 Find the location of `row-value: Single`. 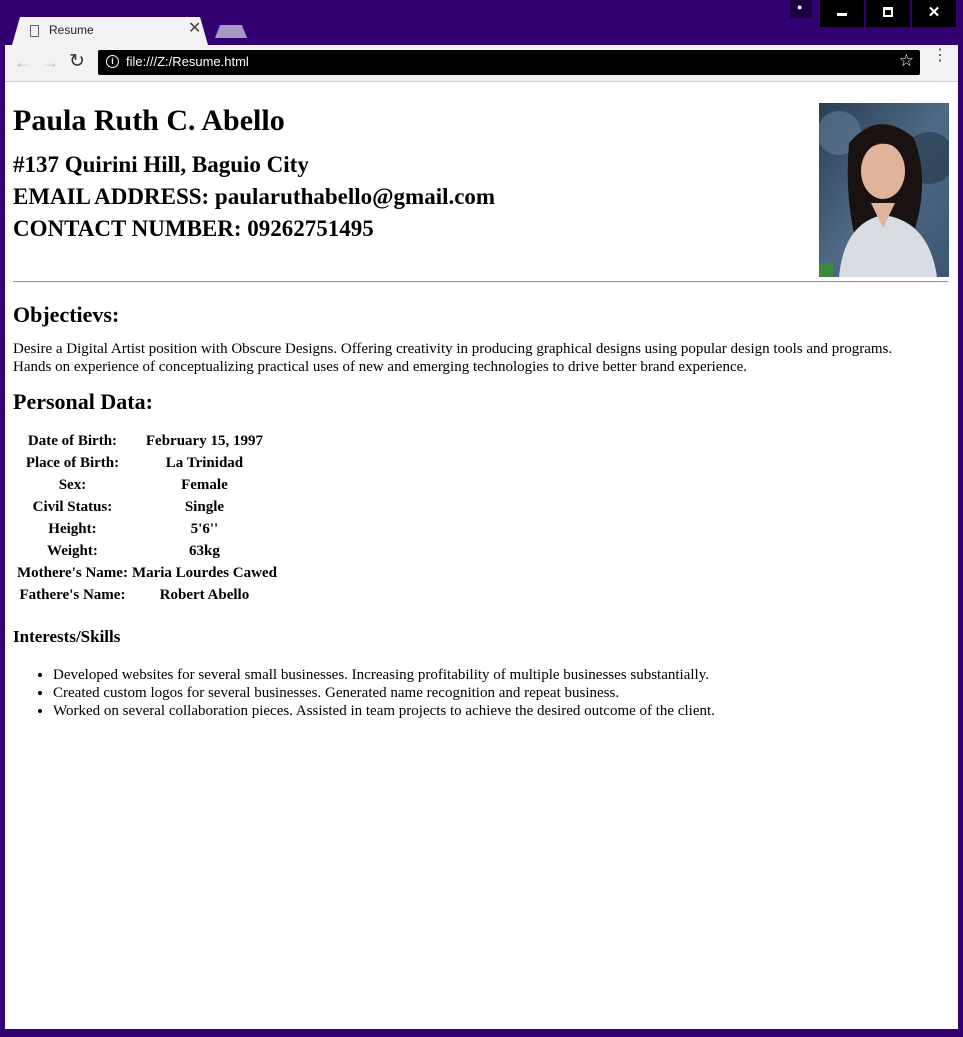

row-value: Single is located at coordinates (204, 506).